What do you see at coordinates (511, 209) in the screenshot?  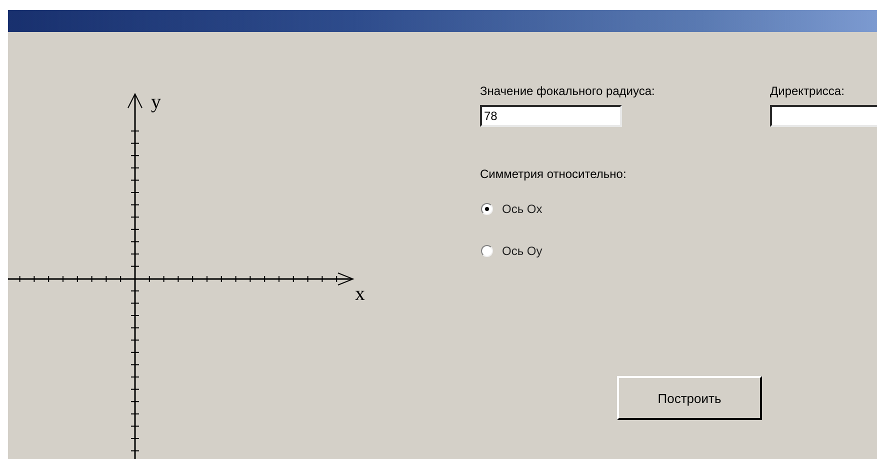 I see `radio-option: Ось Ox` at bounding box center [511, 209].